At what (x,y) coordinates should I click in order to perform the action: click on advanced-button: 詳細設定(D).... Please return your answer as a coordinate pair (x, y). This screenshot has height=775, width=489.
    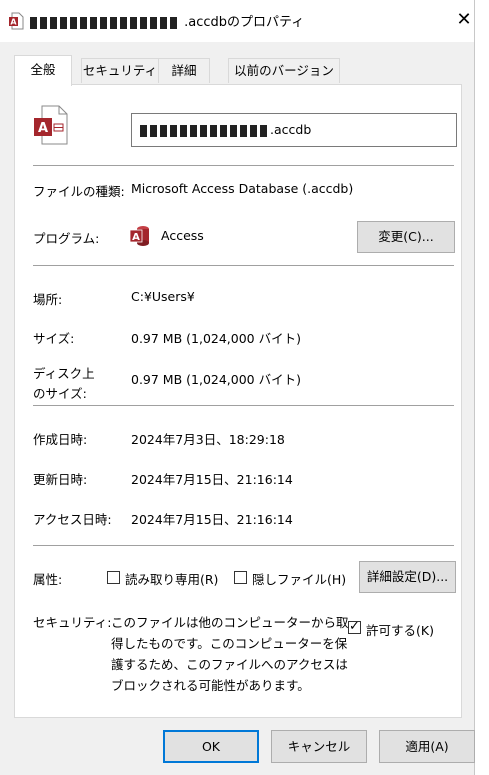
    Looking at the image, I should click on (407, 577).